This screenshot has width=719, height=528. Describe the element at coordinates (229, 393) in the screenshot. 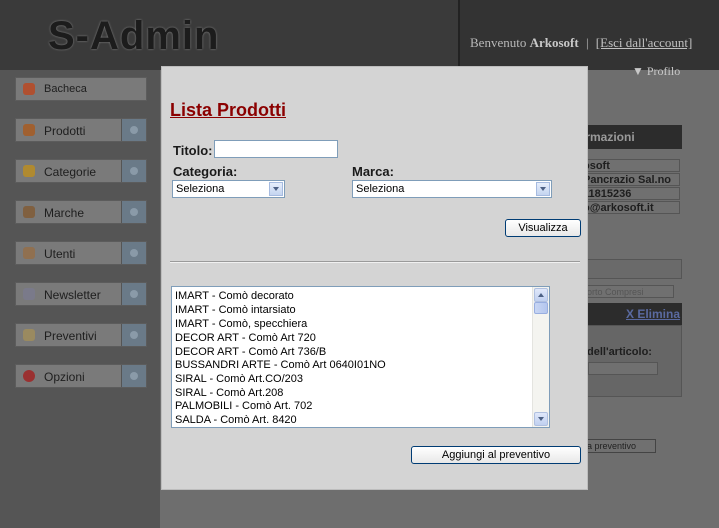

I see `list-item: SIRAL - Comò Art.208` at that location.